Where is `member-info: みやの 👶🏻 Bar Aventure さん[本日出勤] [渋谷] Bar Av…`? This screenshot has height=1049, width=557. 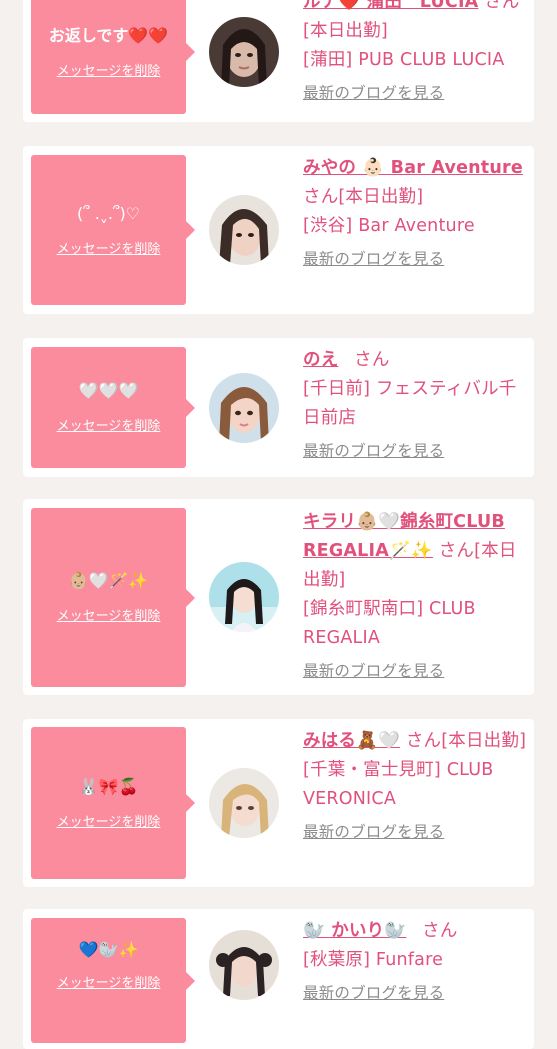
member-info: みやの 👶🏻 Bar Aventure さん[本日出勤] [渋谷] Bar Av… is located at coordinates (416, 212).